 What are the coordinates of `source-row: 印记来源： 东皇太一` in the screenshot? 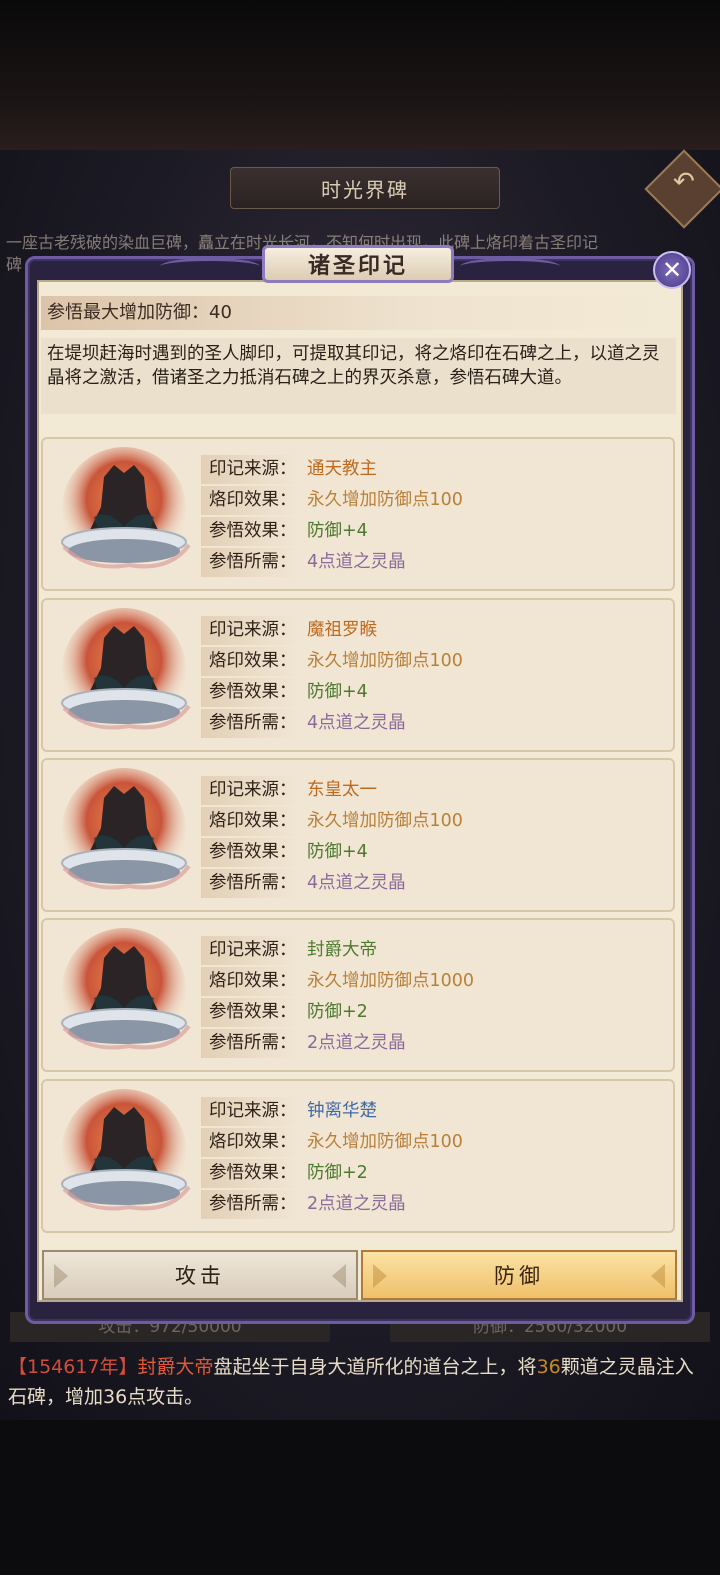 It's located at (436, 790).